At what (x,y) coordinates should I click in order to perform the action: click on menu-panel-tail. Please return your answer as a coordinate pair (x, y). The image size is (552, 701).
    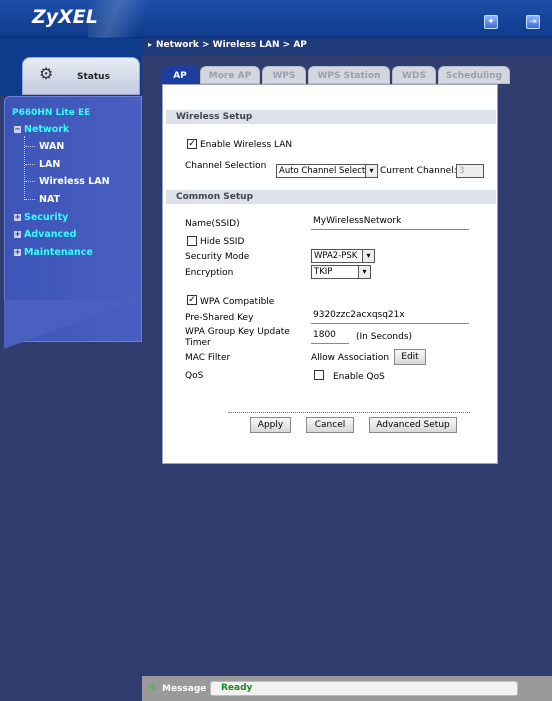
    Looking at the image, I should click on (73, 335).